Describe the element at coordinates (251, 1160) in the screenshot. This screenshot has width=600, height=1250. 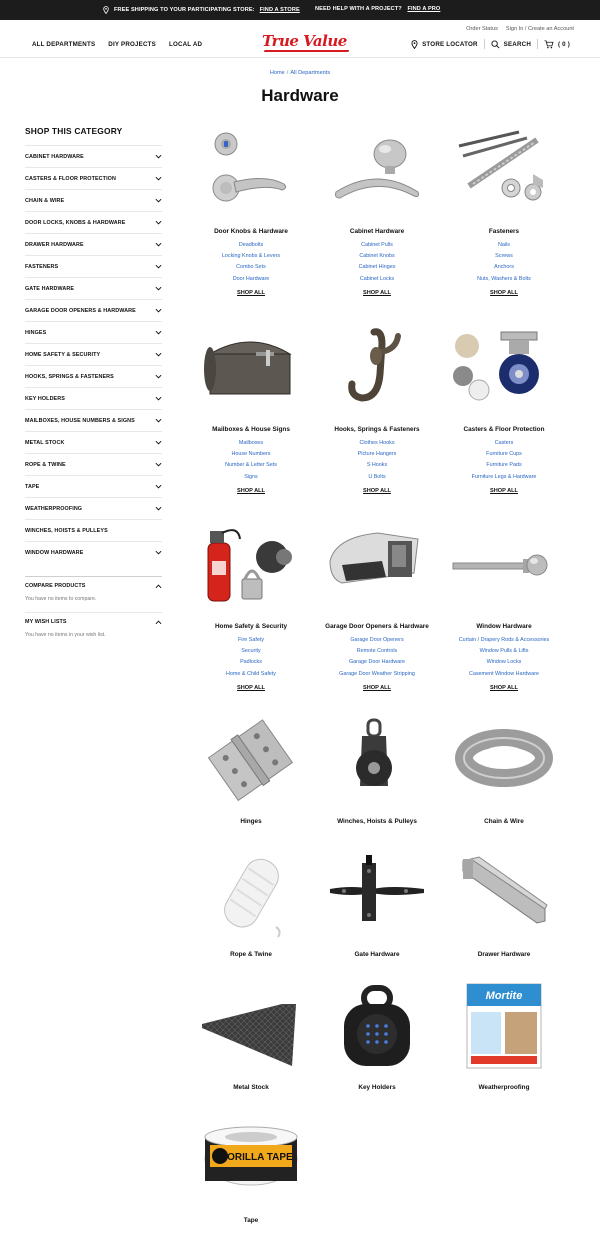
I see `gorilla-tape-image: GORILLA TAPE` at that location.